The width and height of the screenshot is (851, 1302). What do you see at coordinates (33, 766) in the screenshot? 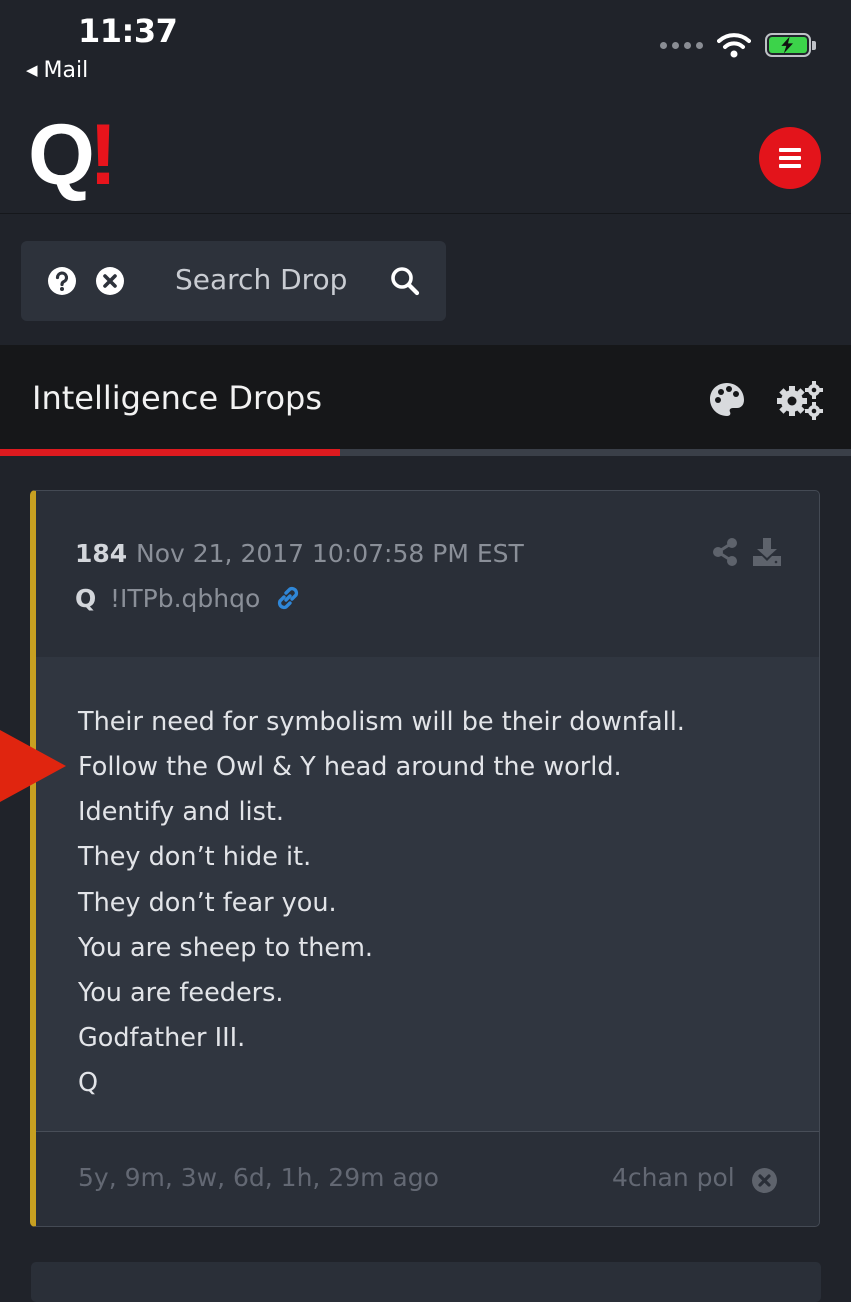
I see `red-pointer-arrow-icon` at bounding box center [33, 766].